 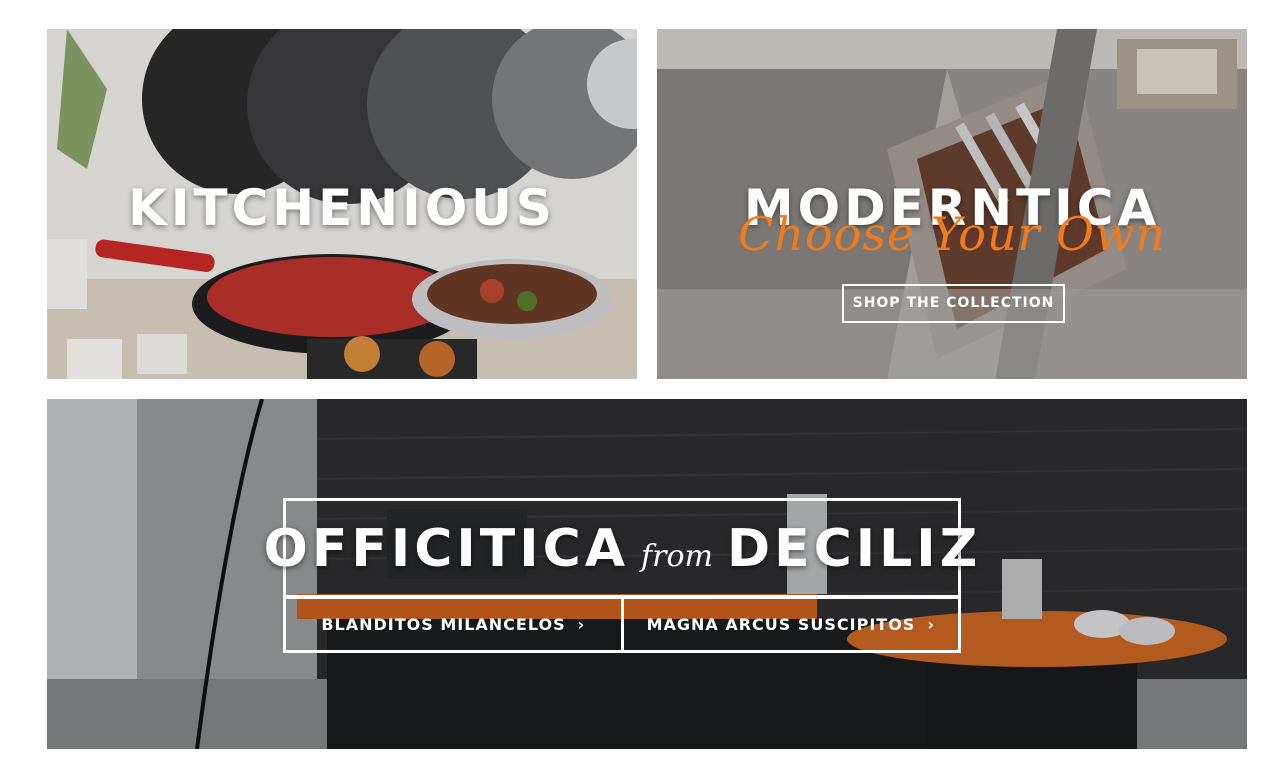 I want to click on blanditos-milancelos-link: BLANDITOS MILANCELOS ›, so click(x=453, y=624).